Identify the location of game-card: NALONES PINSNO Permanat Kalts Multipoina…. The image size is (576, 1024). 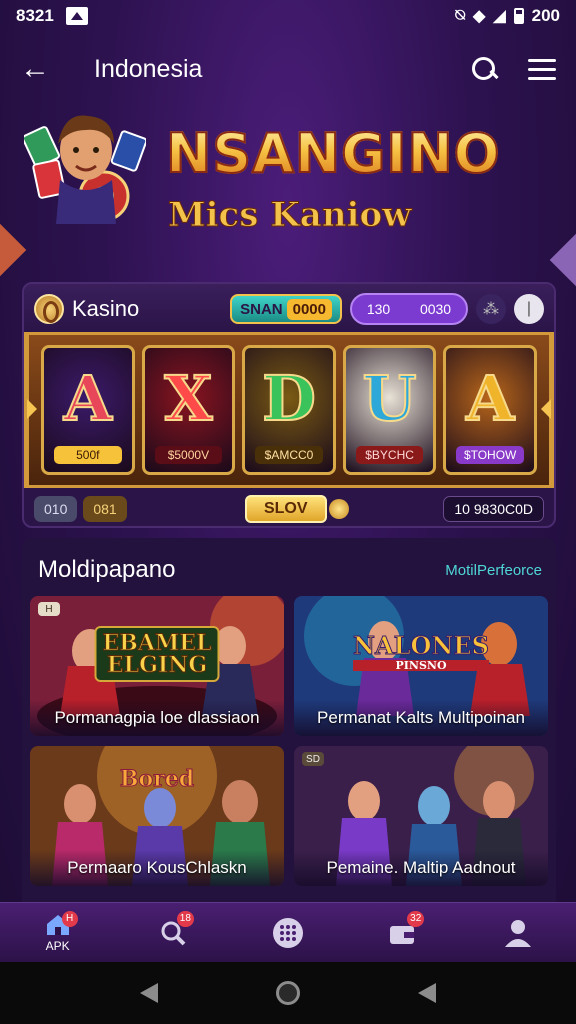
(421, 666).